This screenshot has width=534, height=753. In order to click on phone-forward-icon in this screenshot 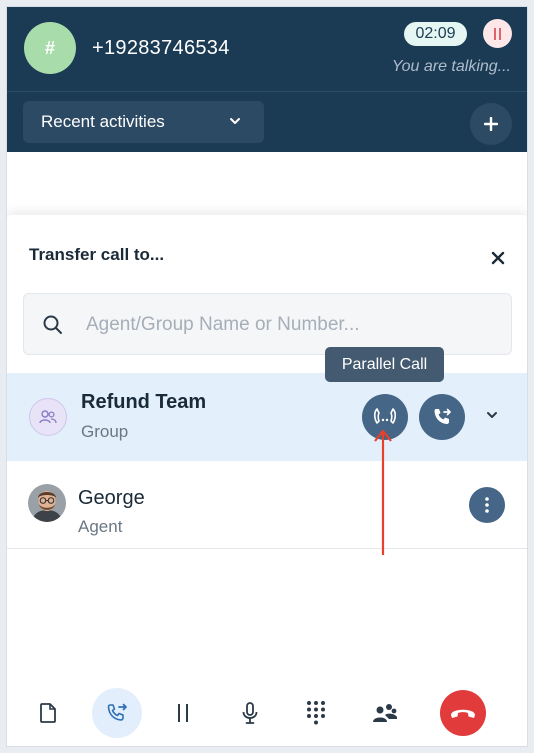, I will do `click(442, 416)`.